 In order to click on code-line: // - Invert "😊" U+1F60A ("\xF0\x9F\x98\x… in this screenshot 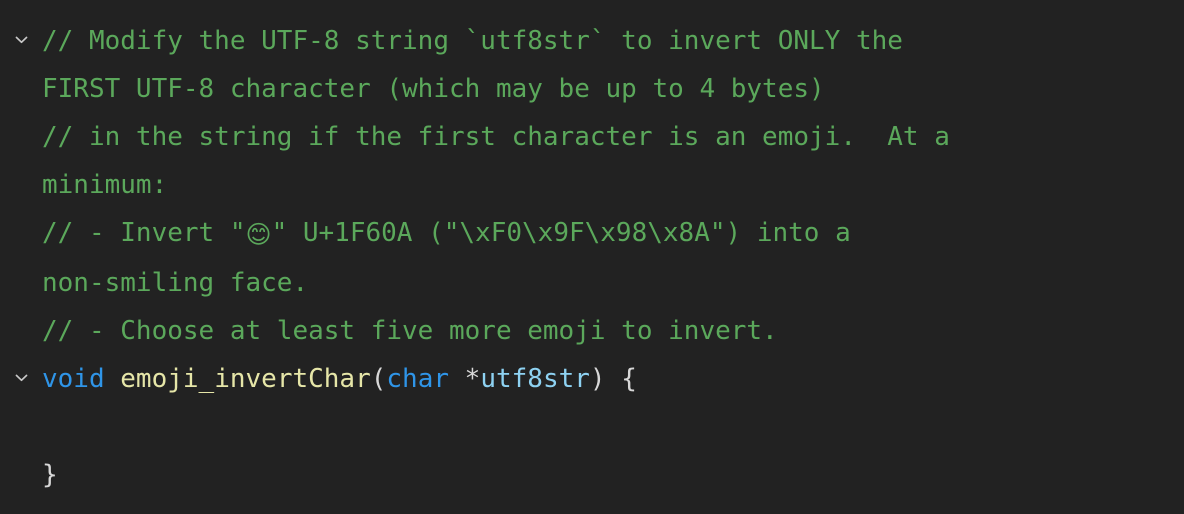, I will do `click(592, 234)`.